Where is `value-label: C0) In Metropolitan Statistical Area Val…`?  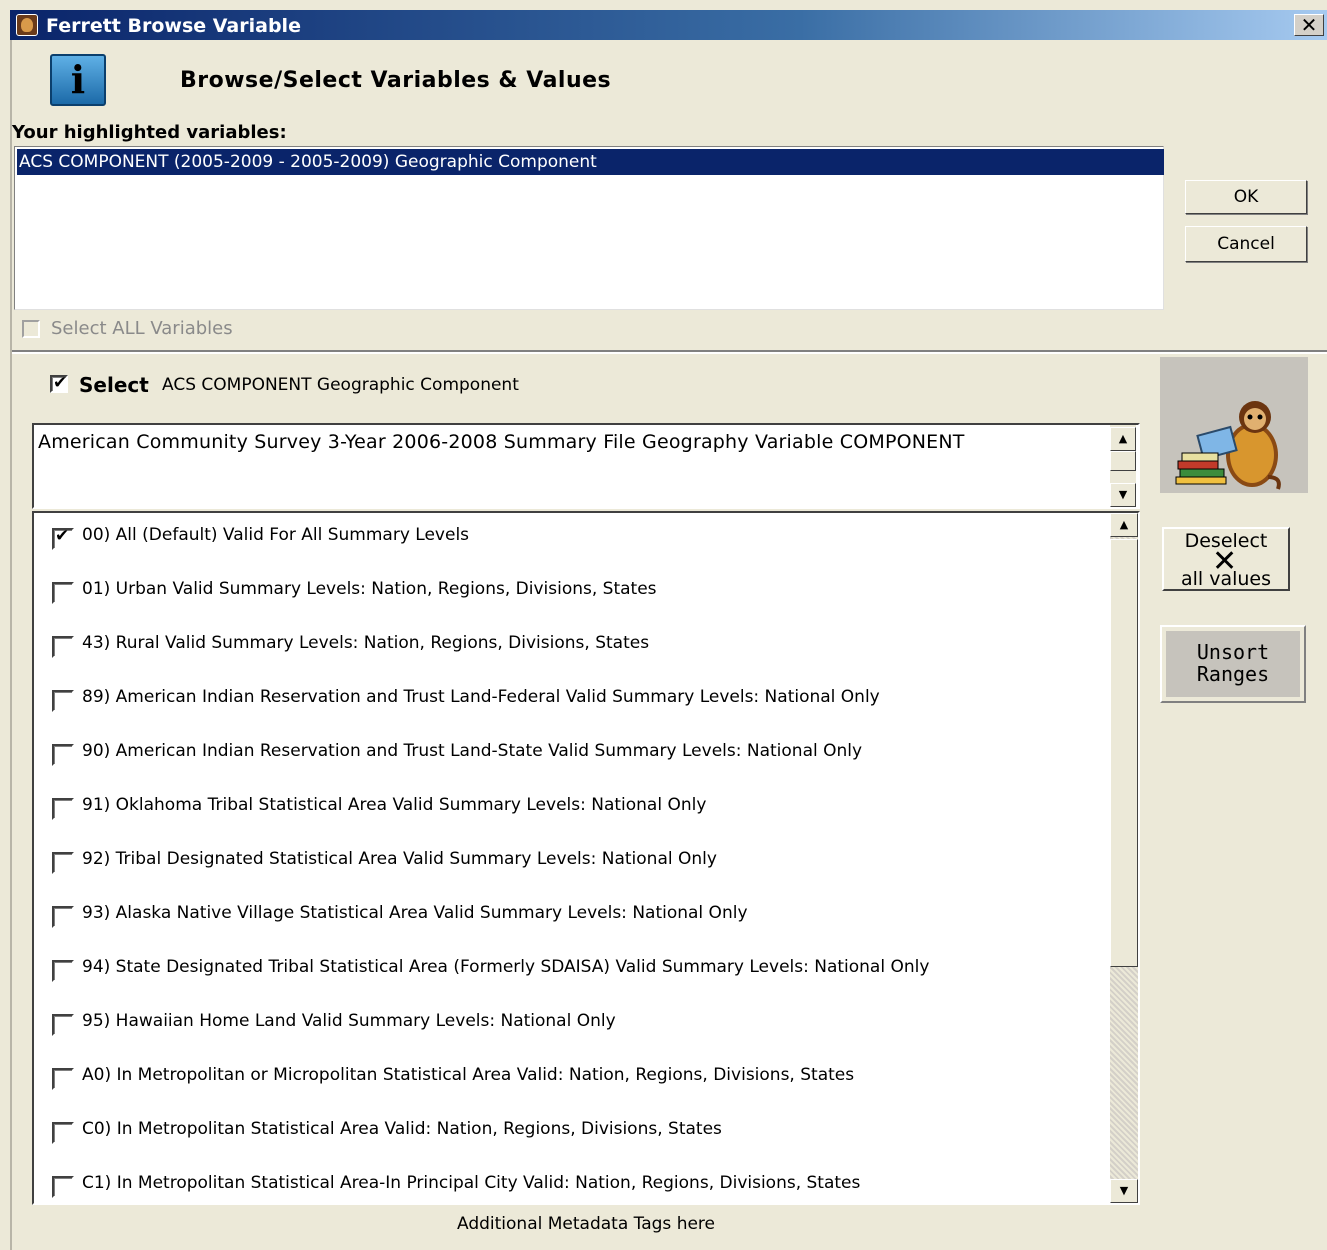 value-label: C0) In Metropolitan Statistical Area Val… is located at coordinates (402, 1129).